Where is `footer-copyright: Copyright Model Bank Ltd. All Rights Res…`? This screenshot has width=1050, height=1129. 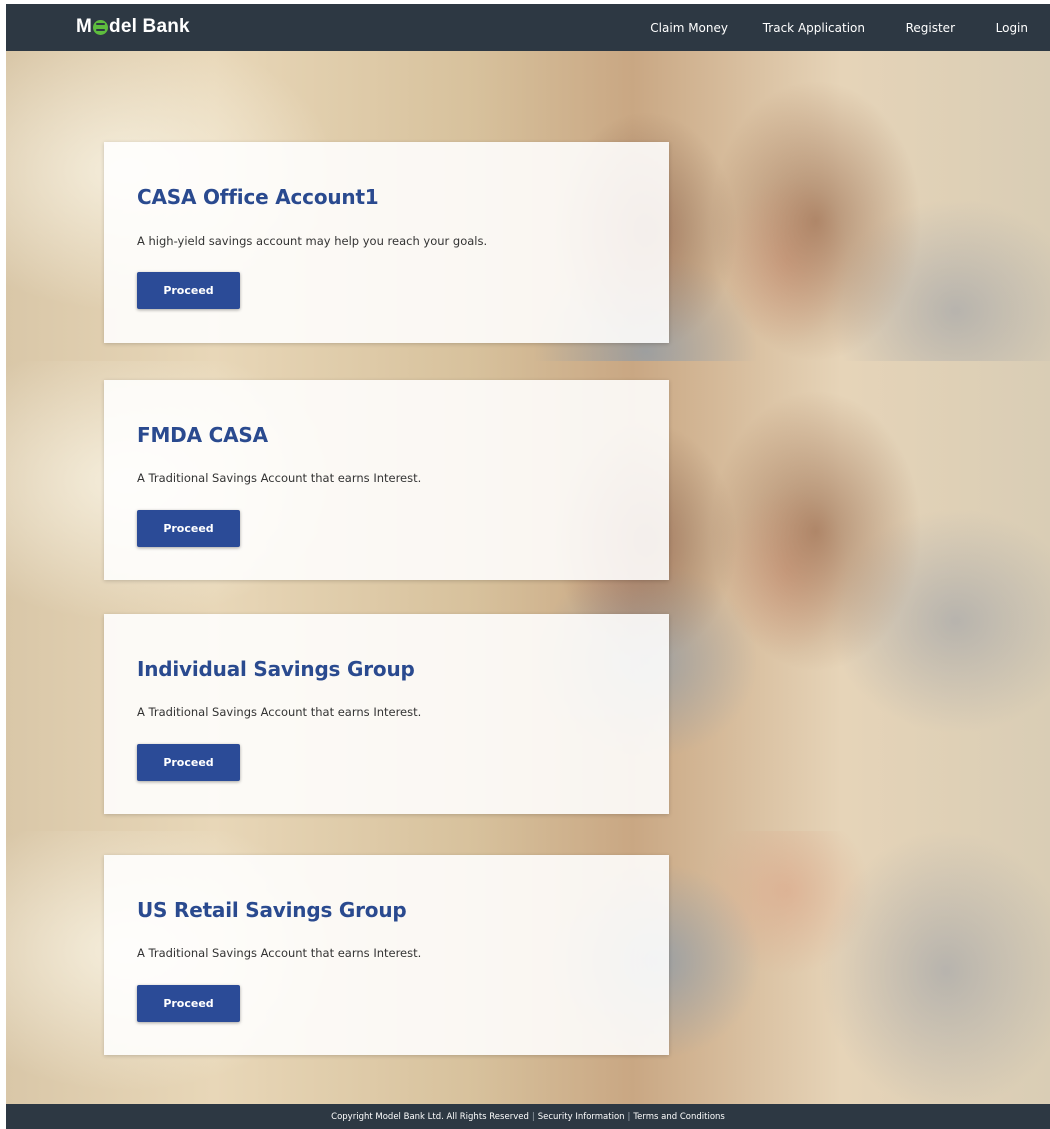
footer-copyright: Copyright Model Bank Ltd. All Rights Res… is located at coordinates (430, 1116).